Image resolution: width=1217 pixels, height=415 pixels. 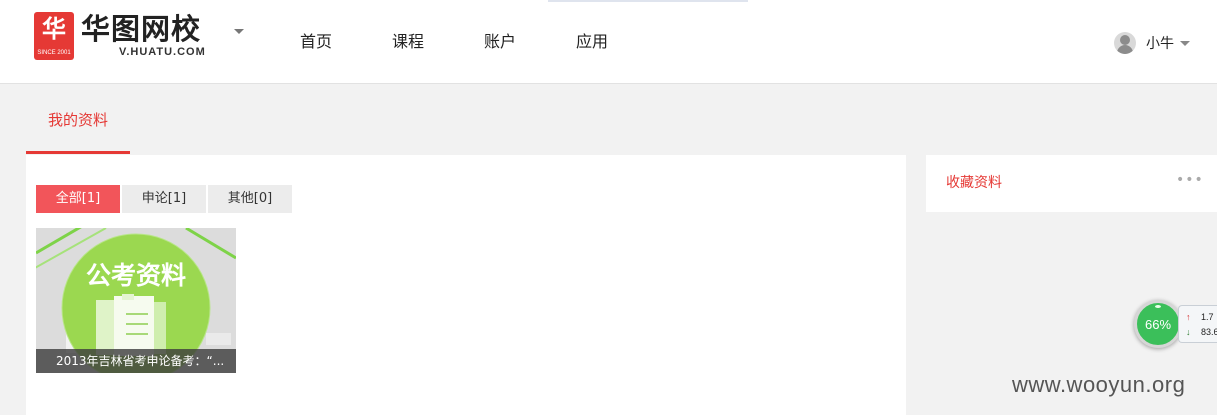 What do you see at coordinates (1071, 183) in the screenshot?
I see `favorites-panel: 收藏资料 •••` at bounding box center [1071, 183].